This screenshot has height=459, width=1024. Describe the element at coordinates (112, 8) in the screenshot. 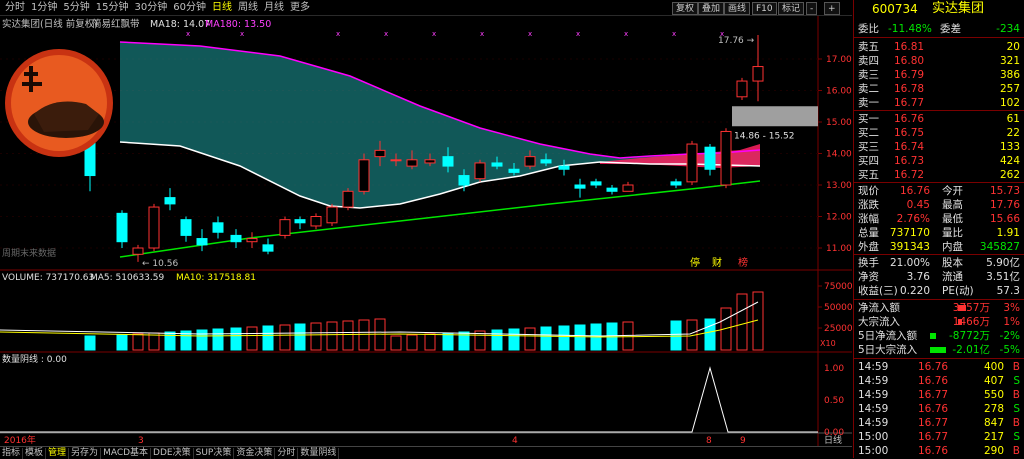

I see `period-3: 15分钟` at that location.